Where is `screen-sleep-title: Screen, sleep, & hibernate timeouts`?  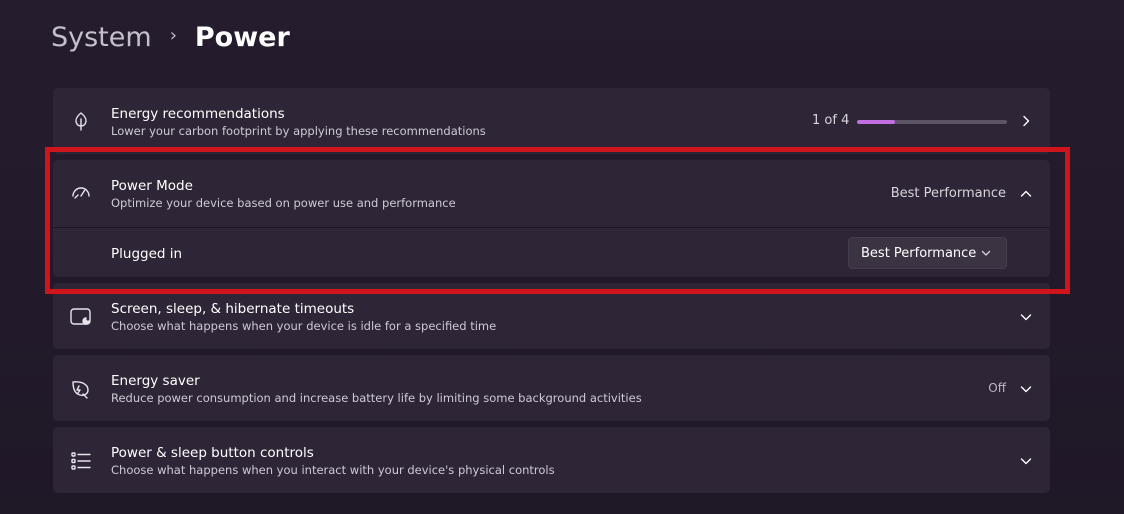
screen-sleep-title: Screen, sleep, & hibernate timeouts is located at coordinates (233, 309).